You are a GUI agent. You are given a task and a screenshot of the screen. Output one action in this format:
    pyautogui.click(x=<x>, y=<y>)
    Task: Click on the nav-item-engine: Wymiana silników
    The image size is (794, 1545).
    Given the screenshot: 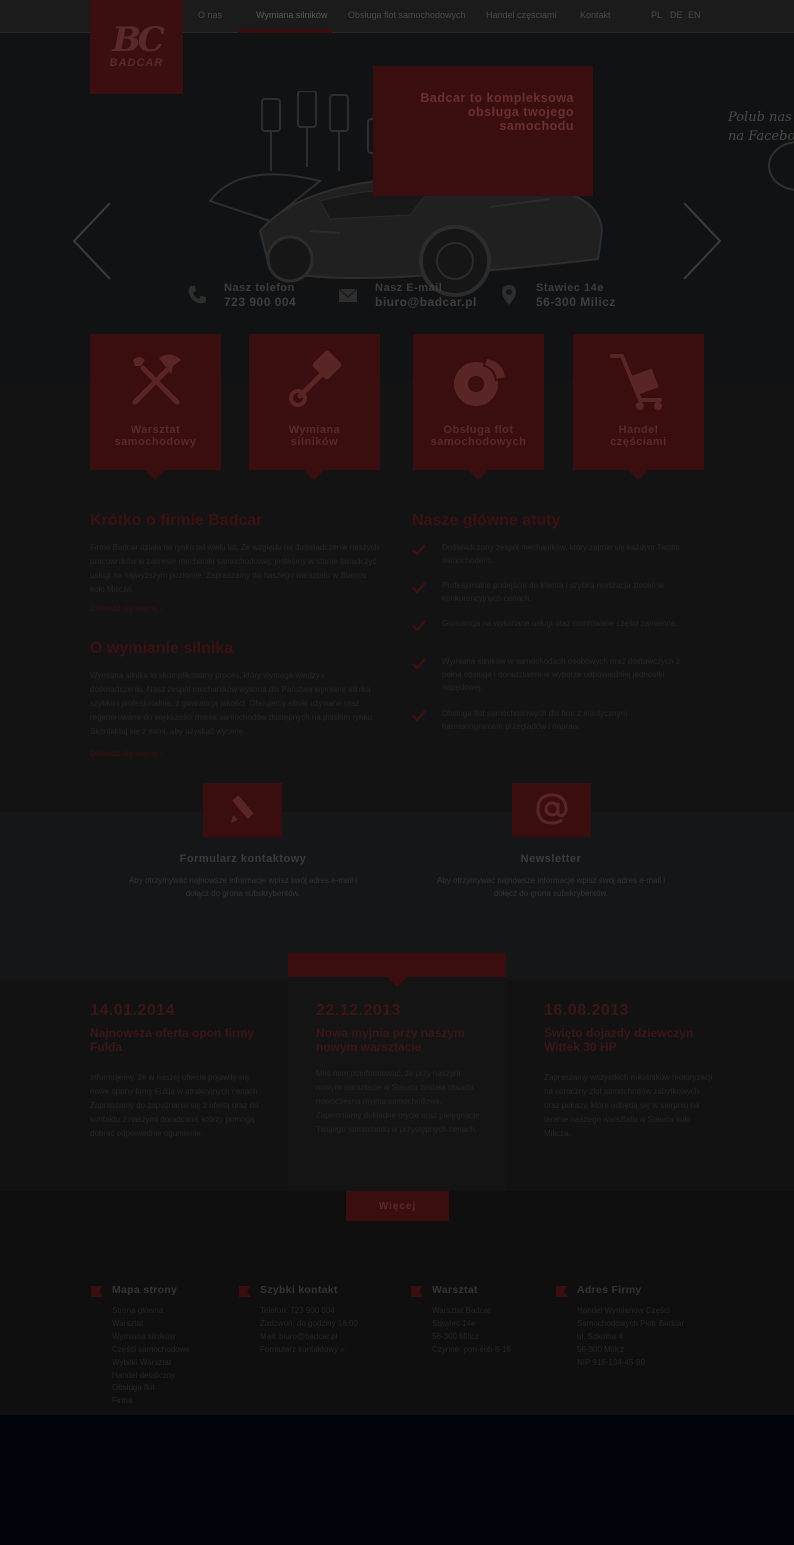 What is the action you would take?
    pyautogui.click(x=291, y=15)
    